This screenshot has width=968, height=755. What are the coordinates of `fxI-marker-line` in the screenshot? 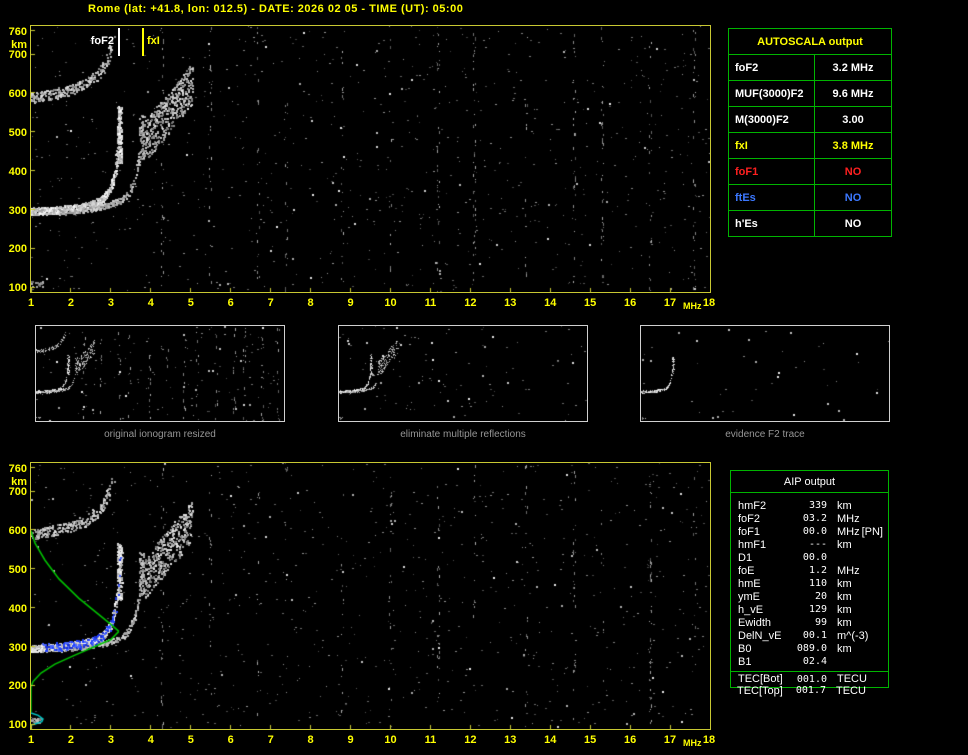 It's located at (143, 42).